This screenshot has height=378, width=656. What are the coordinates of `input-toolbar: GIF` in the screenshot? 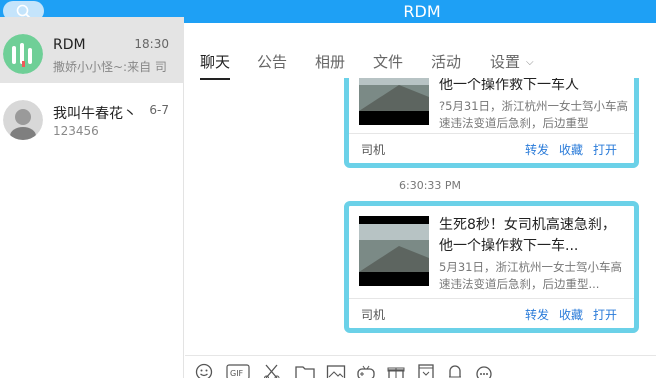 It's located at (420, 366).